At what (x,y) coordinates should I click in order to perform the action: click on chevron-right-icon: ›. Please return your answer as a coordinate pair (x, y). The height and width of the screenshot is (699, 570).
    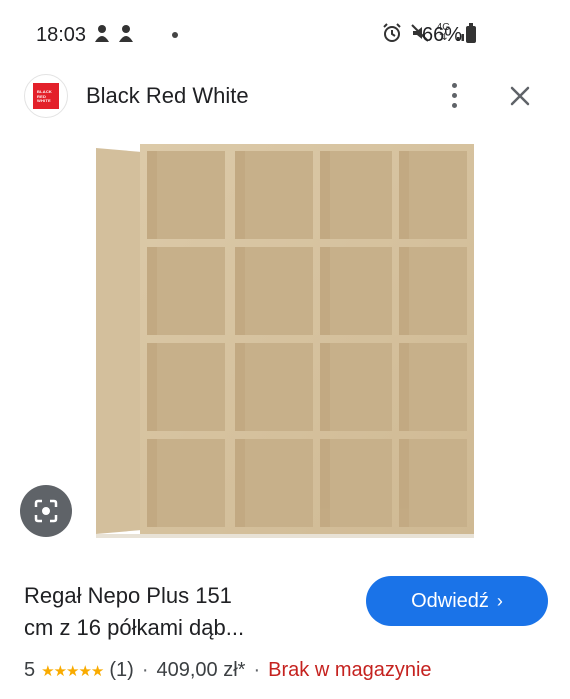
    Looking at the image, I should click on (499, 600).